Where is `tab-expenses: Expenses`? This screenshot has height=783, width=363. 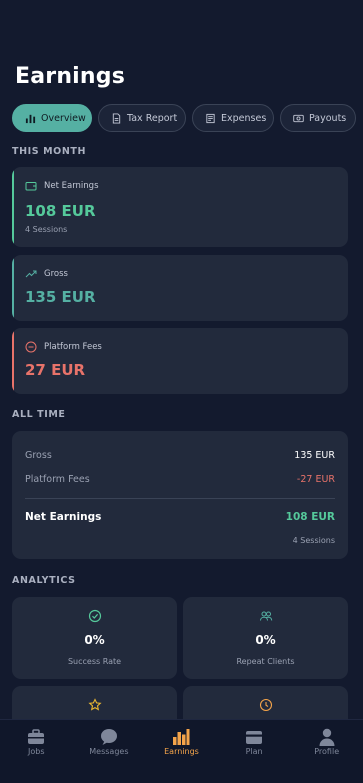
tab-expenses: Expenses is located at coordinates (233, 118).